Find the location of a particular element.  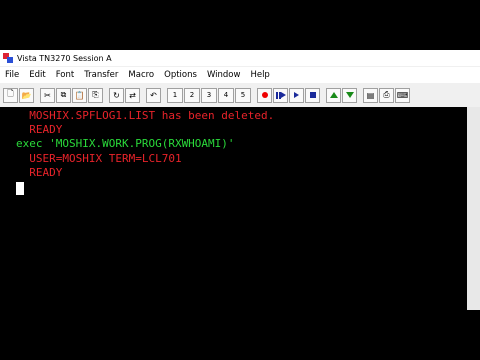

print-icon: ⎙ is located at coordinates (386, 95).